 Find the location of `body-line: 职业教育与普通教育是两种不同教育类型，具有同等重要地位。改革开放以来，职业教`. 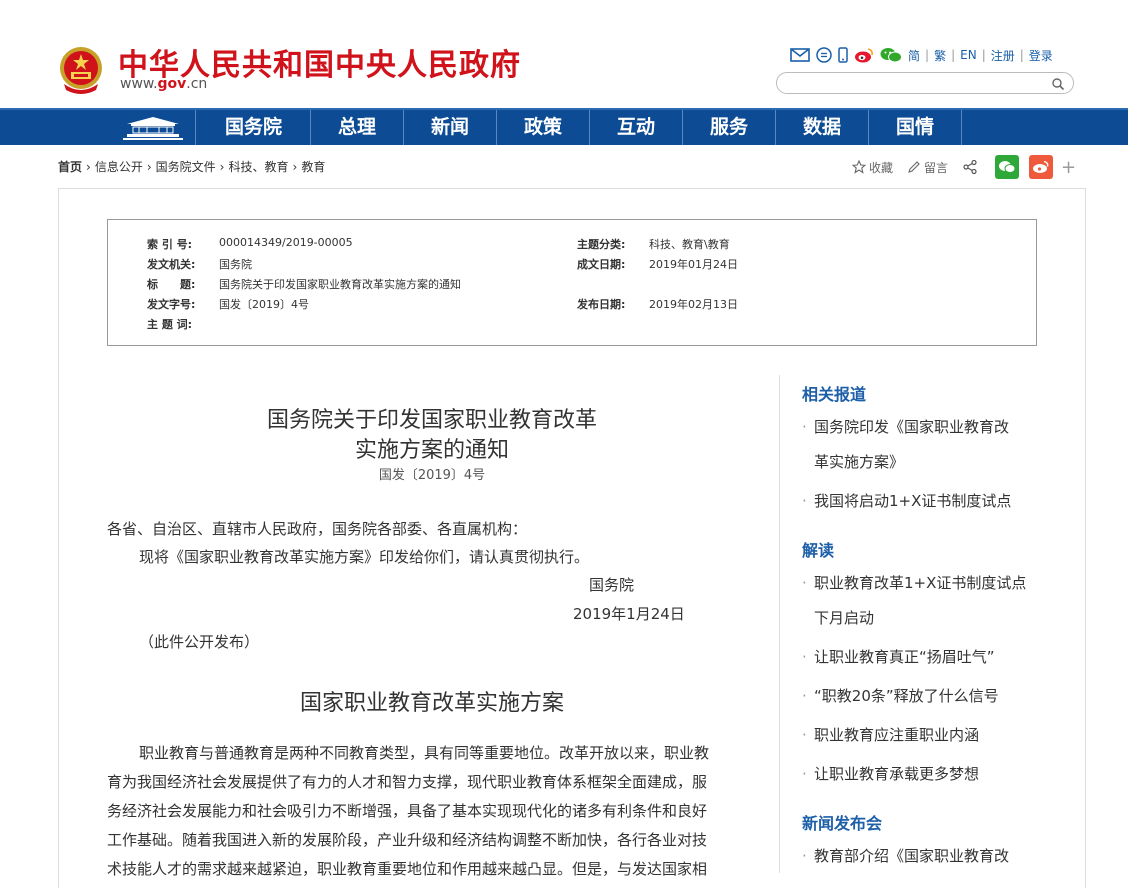

body-line: 职业教育与普通教育是两种不同教育类型，具有同等重要地位。改革开放以来，职业教 is located at coordinates (424, 753).